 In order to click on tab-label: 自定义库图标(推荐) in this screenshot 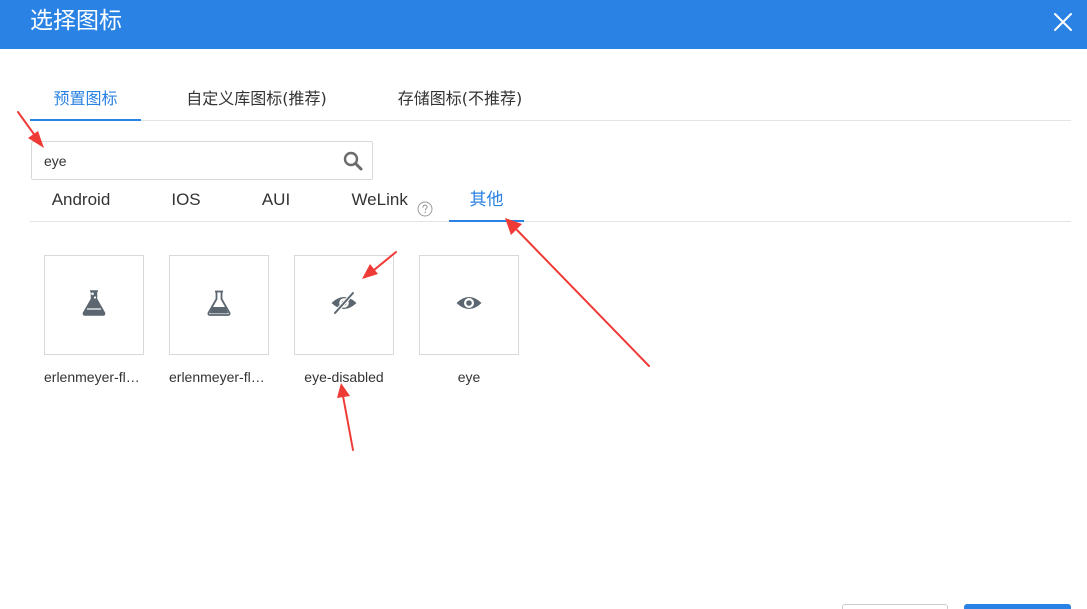, I will do `click(256, 98)`.